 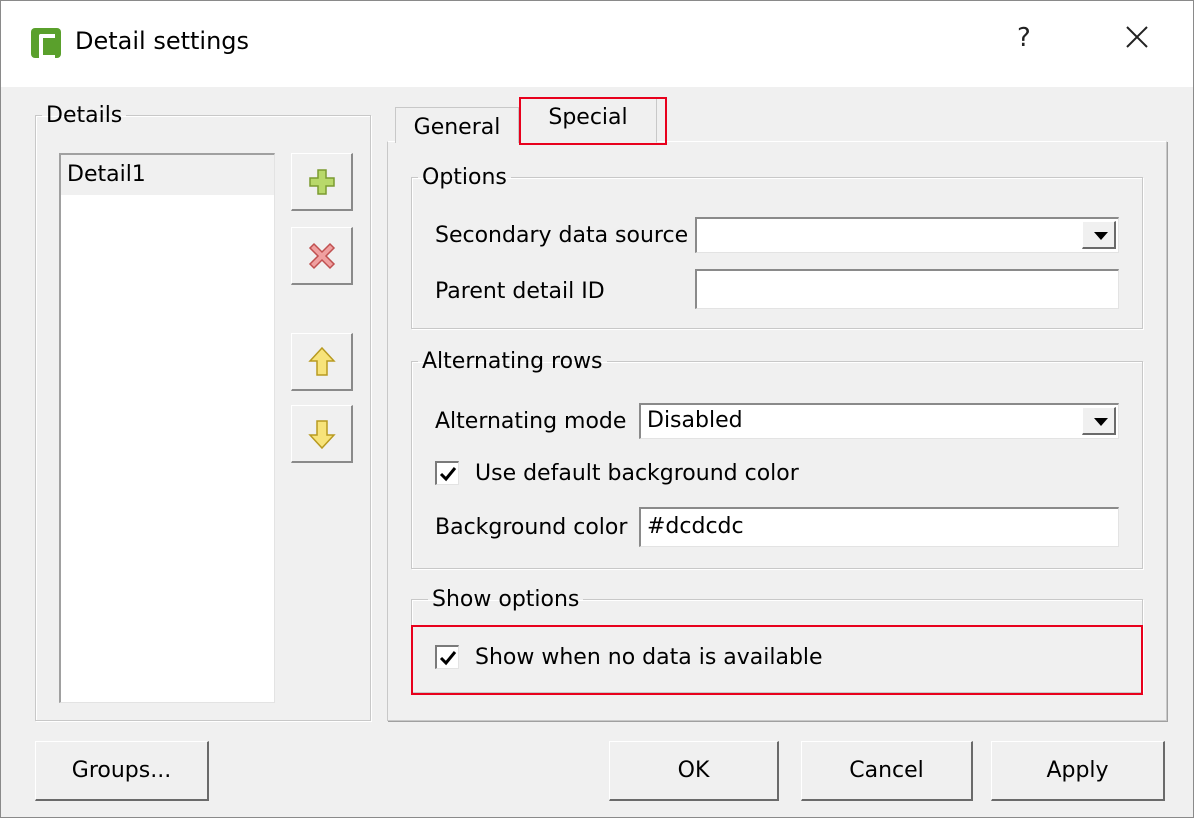 I want to click on show-options-group-label: Show options, so click(x=506, y=599).